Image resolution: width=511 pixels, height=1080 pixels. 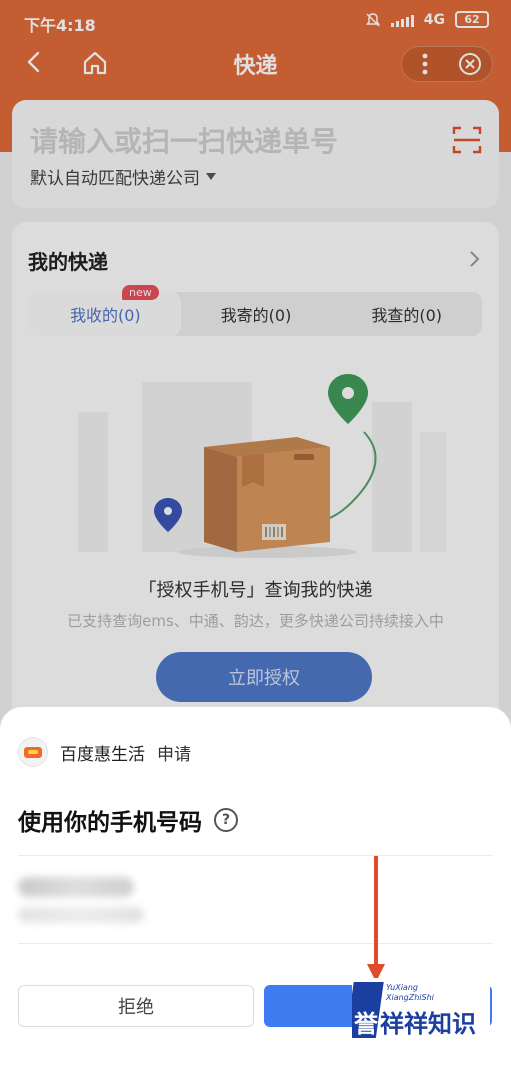 I want to click on red-arrow-annotation, so click(x=376, y=919).